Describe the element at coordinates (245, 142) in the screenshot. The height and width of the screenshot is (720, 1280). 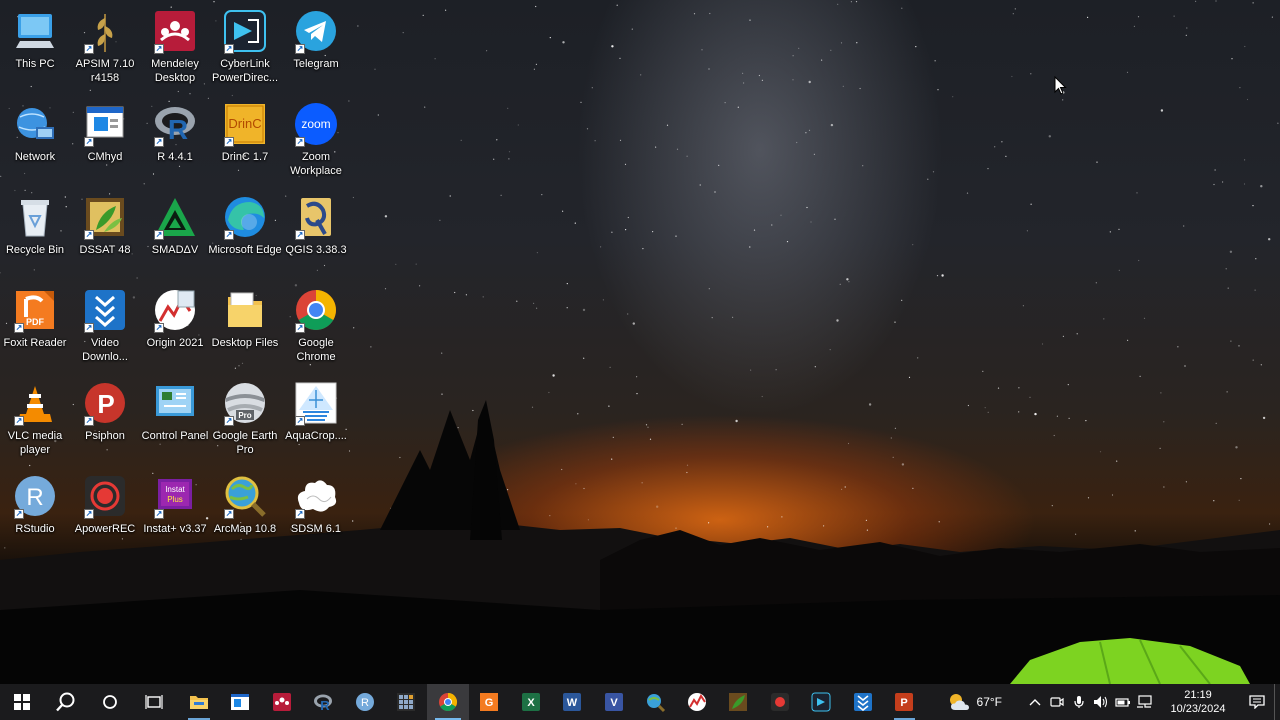
I see `desktop-shortcut: DrinC ↗ DrinC 1.7` at that location.